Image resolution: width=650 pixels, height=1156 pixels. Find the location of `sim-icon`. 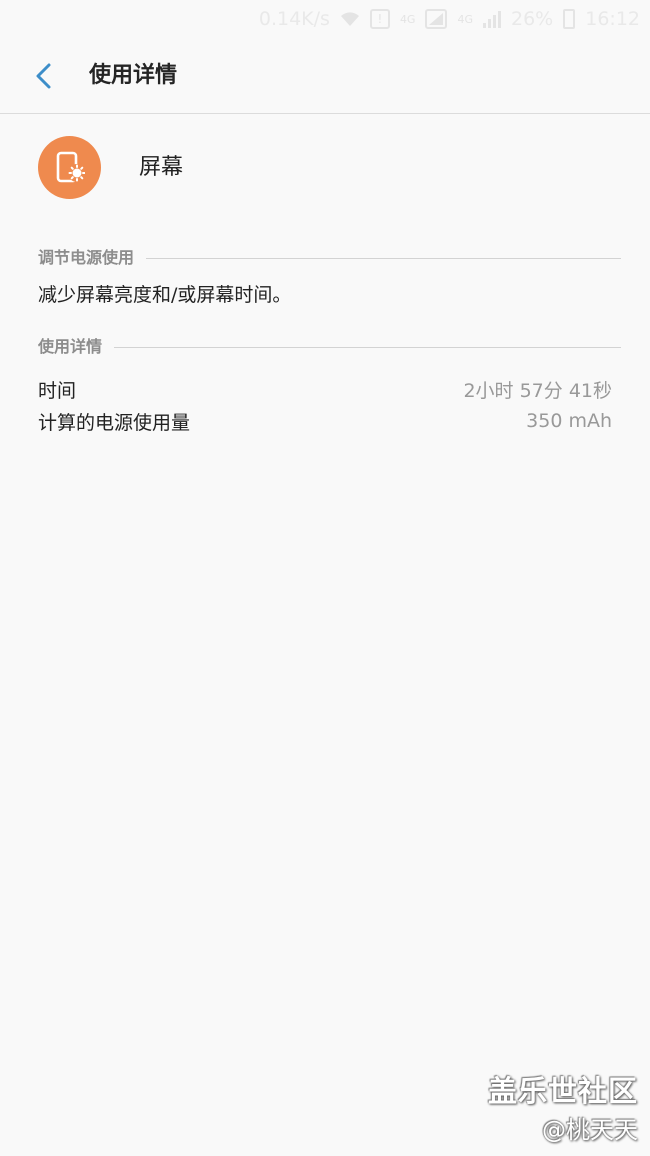

sim-icon is located at coordinates (436, 19).